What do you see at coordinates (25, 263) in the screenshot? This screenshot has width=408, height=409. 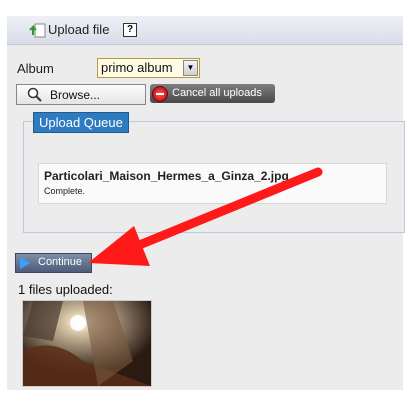 I see `play-icon` at bounding box center [25, 263].